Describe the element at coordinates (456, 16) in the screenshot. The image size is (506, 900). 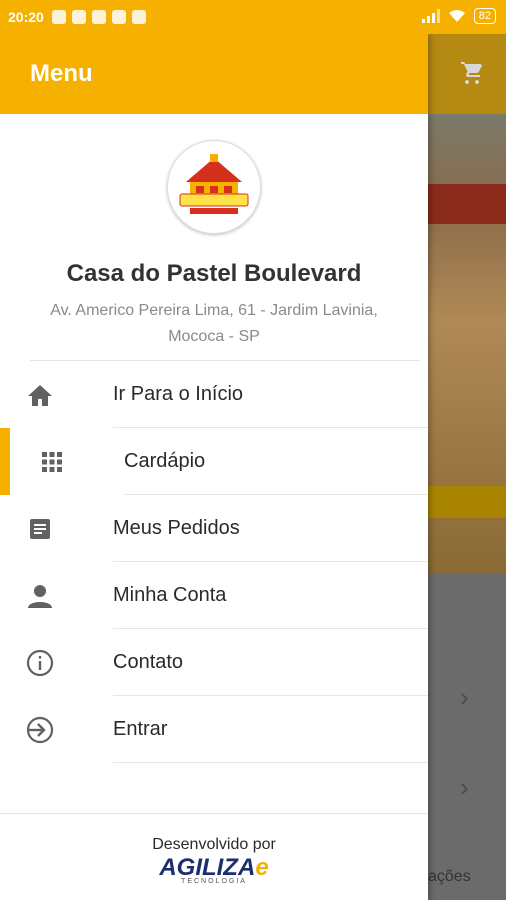
I see `wifi-icon` at that location.